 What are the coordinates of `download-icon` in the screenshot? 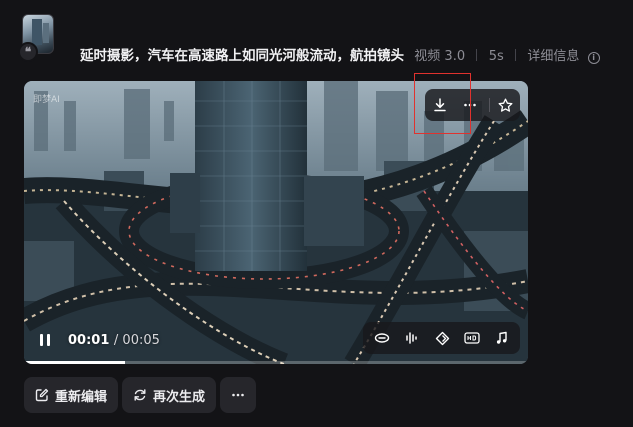 It's located at (440, 105).